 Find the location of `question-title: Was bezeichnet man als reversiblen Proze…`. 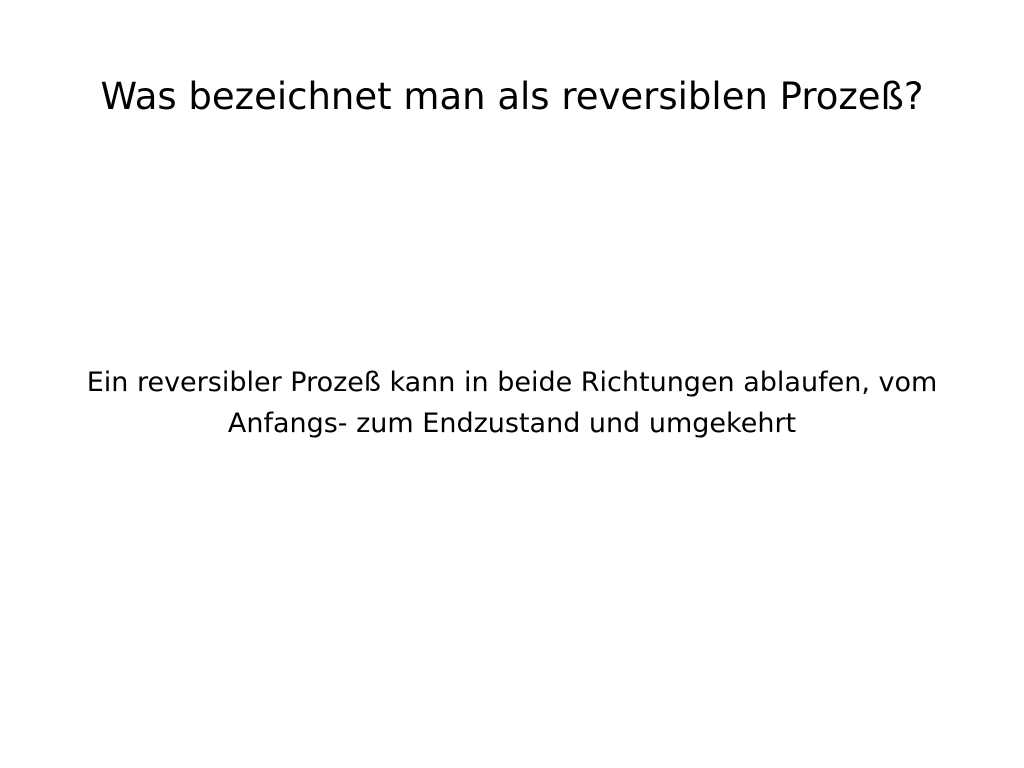

question-title: Was bezeichnet man als reversiblen Proze… is located at coordinates (512, 96).